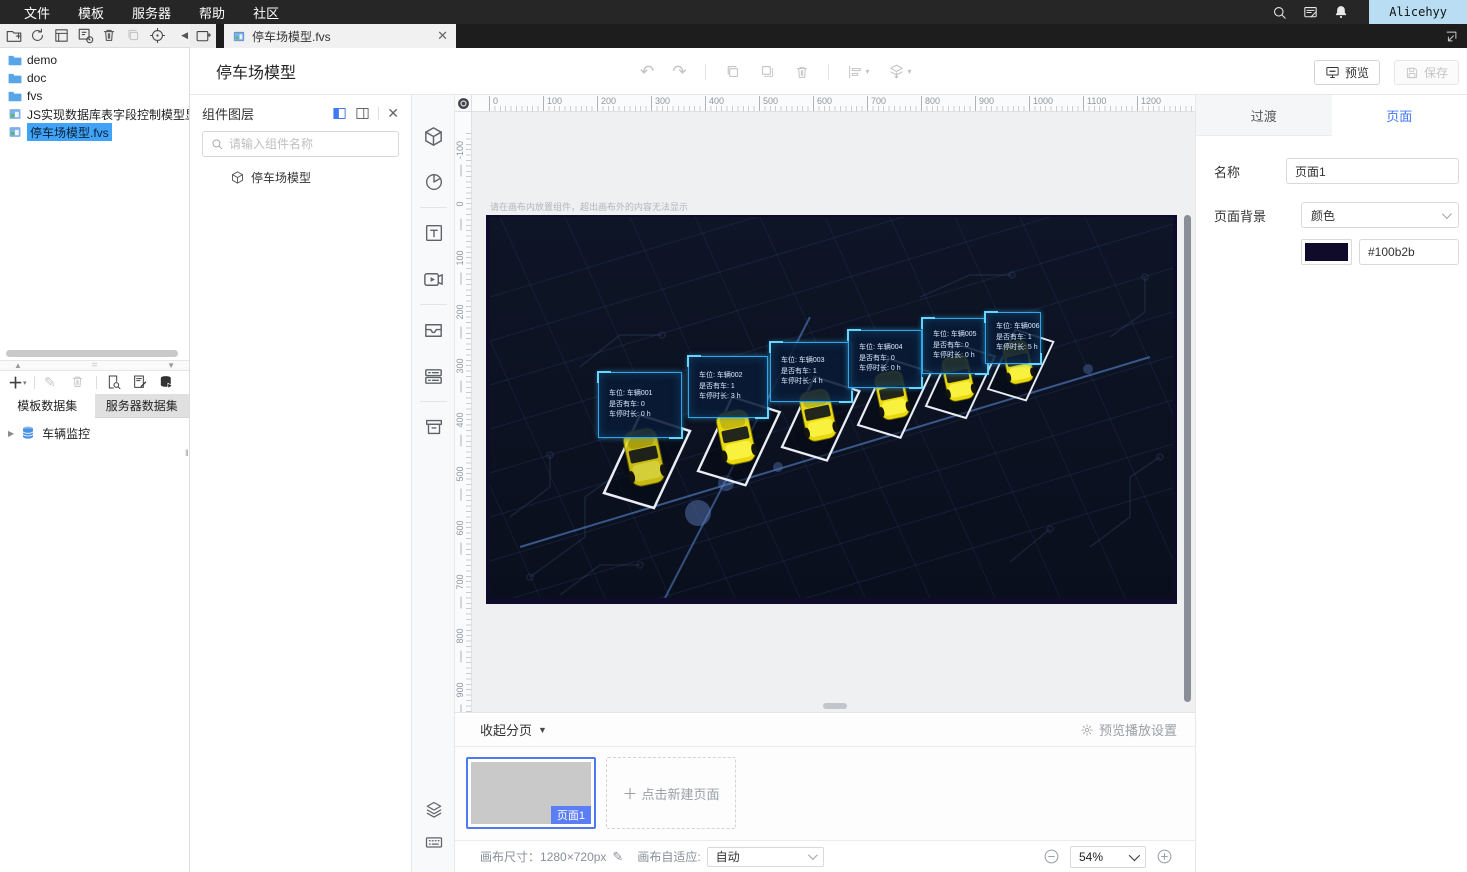  Describe the element at coordinates (1451, 36) in the screenshot. I see `tab-list-icon` at that location.